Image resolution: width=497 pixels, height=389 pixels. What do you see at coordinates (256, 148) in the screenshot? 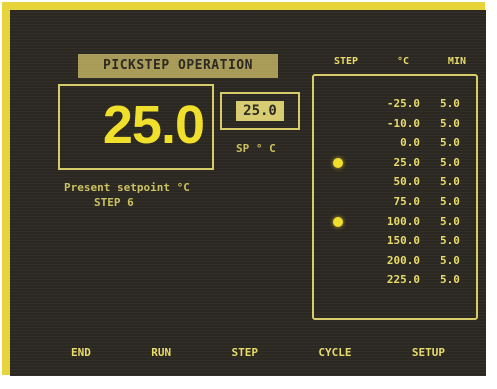
I see `setpoint-caption: SP ° C` at bounding box center [256, 148].